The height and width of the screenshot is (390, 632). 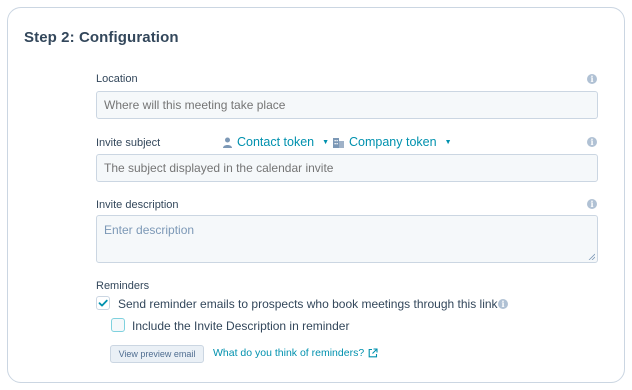 I want to click on building-icon, so click(x=338, y=142).